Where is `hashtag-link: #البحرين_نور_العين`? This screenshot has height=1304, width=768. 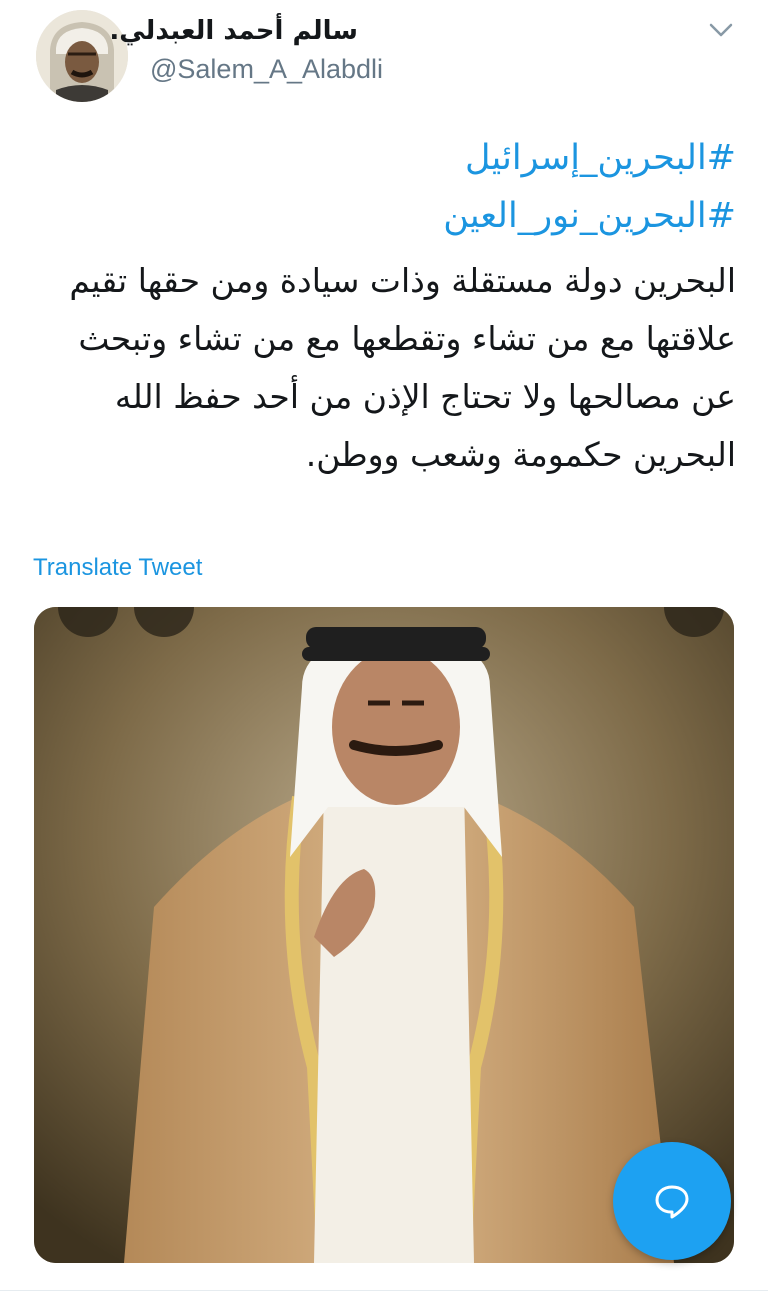
hashtag-link: #البحرين_نور_العين is located at coordinates (589, 216).